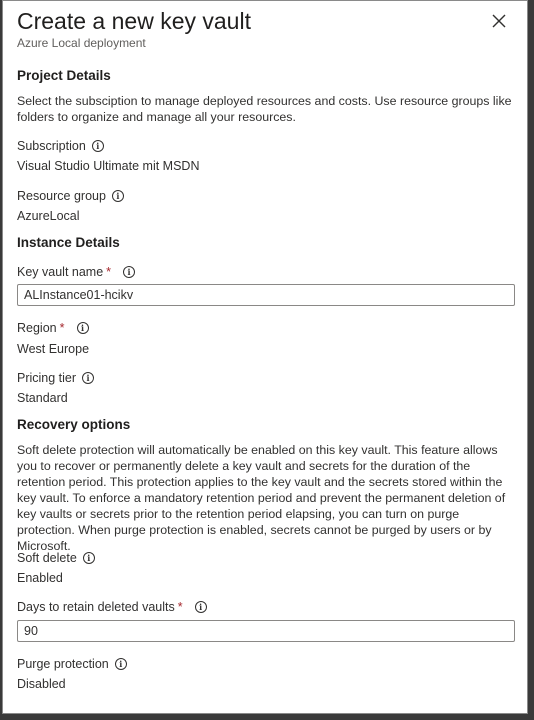 The image size is (534, 720). I want to click on resource-group-label: Resource group i, so click(70, 196).